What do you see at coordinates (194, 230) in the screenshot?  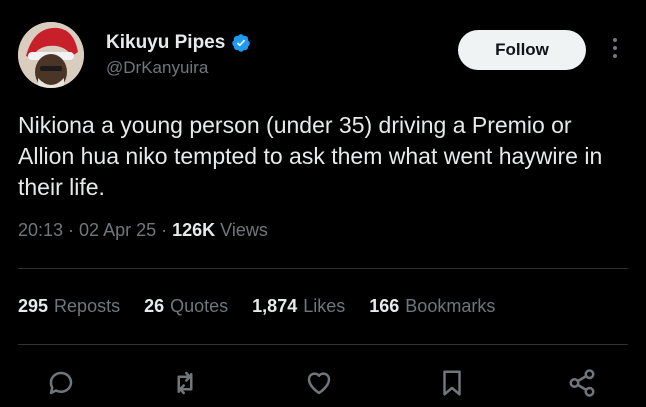 I see `views-count: 126K` at bounding box center [194, 230].